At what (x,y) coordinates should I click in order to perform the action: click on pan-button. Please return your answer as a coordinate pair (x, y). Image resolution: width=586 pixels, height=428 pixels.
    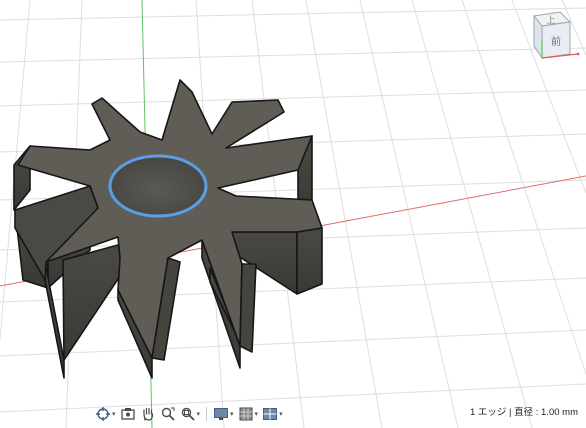
    Looking at the image, I should click on (148, 414).